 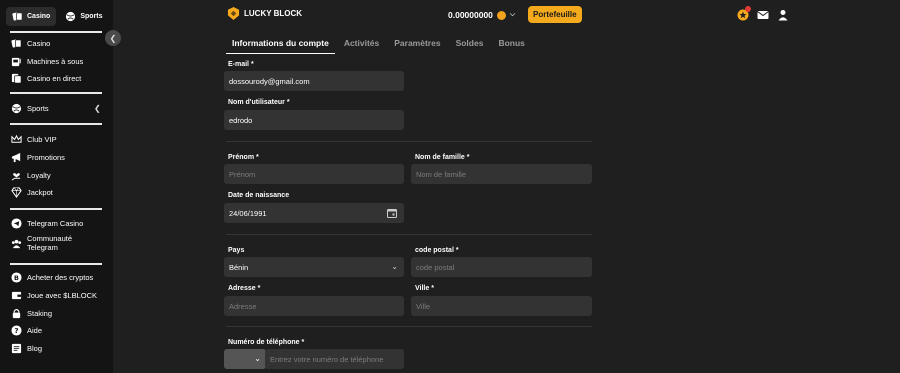 I want to click on sidebar-item-sports: Sports, so click(x=30, y=108).